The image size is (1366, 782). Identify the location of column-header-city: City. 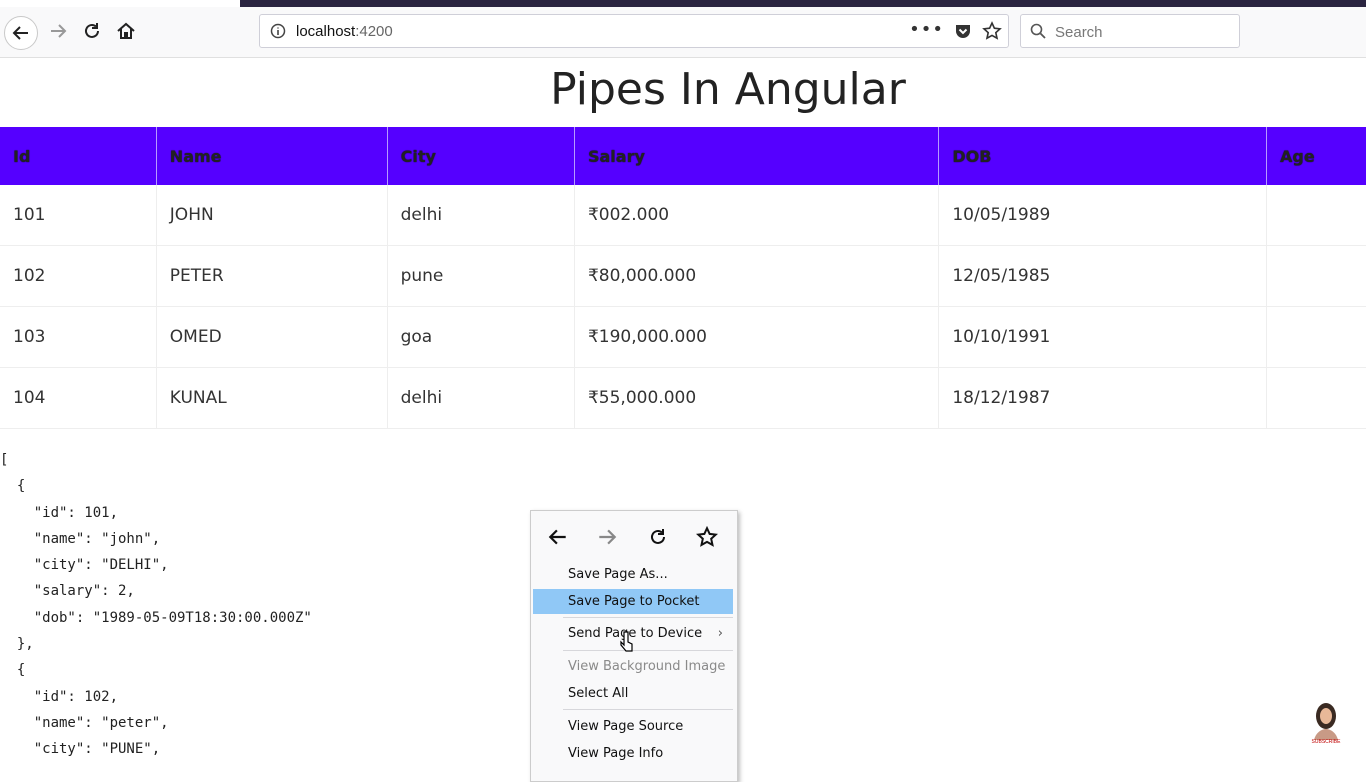
(481, 156).